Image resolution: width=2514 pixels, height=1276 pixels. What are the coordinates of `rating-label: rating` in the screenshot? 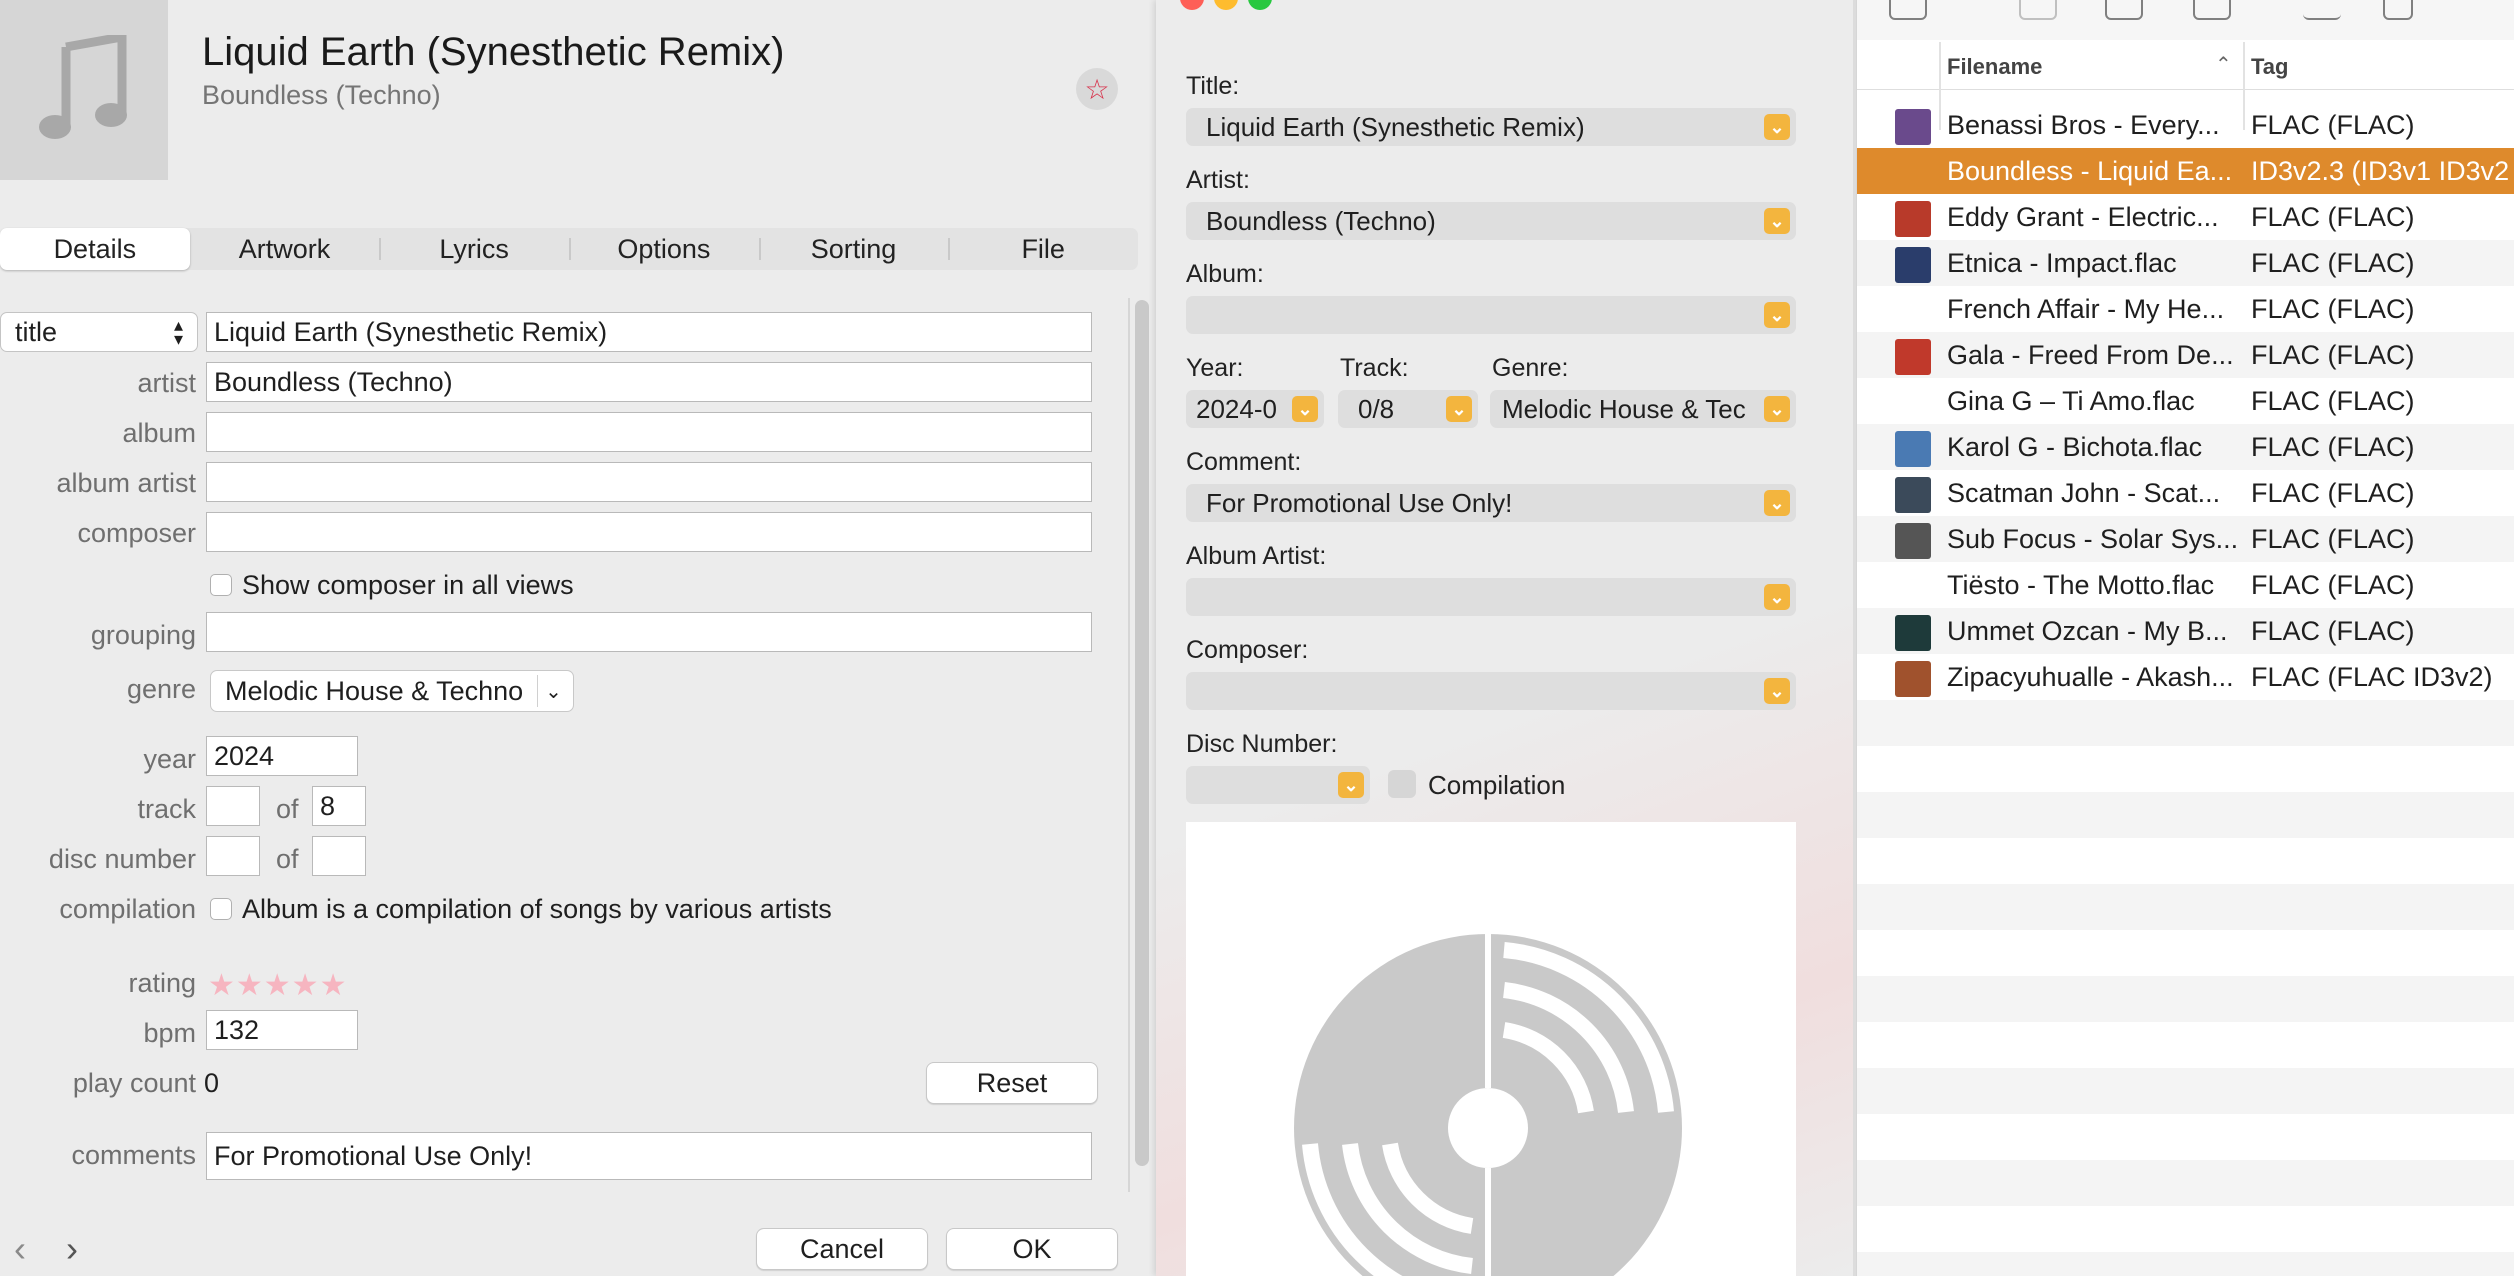 It's located at (162, 983).